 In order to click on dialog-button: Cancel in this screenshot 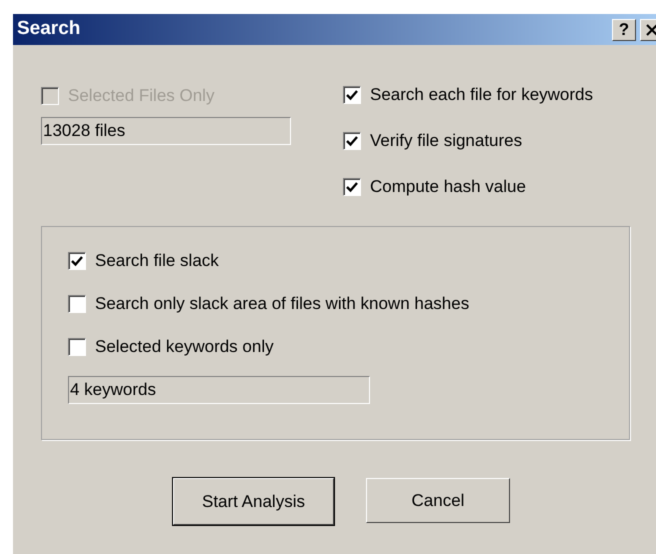, I will do `click(438, 500)`.